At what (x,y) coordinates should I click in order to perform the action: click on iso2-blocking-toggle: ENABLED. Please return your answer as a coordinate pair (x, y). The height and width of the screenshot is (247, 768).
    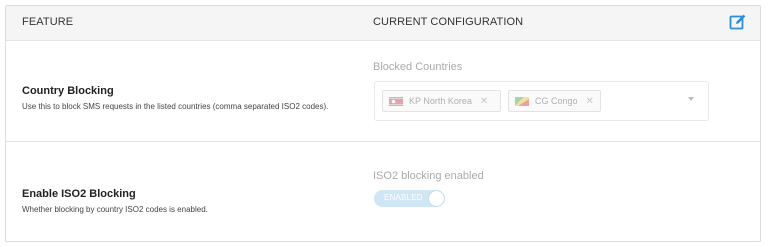
    Looking at the image, I should click on (409, 198).